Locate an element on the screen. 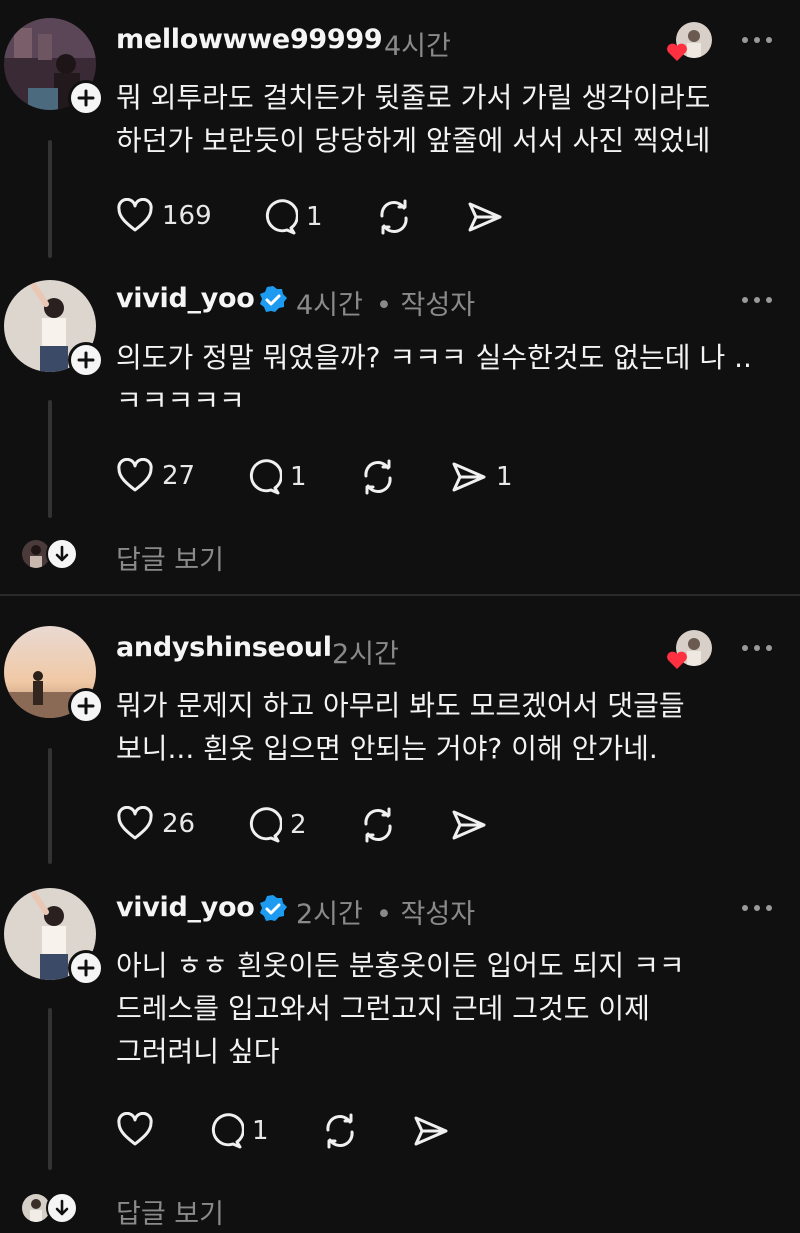 The width and height of the screenshot is (800, 1233). post-line: 뭐 외투라도 걸치든가 뒷줄로 가서 가릴 생각이라도 is located at coordinates (413, 97).